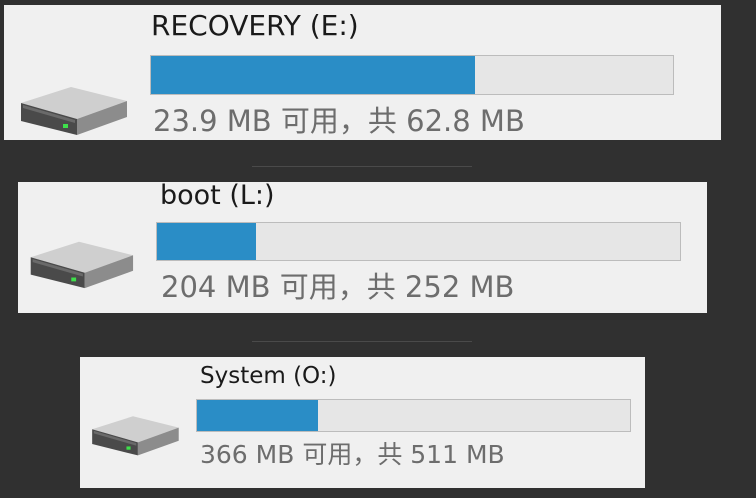 Image resolution: width=756 pixels, height=498 pixels. I want to click on drive-space-text: 366 MB 可用，共 511 MB, so click(352, 454).